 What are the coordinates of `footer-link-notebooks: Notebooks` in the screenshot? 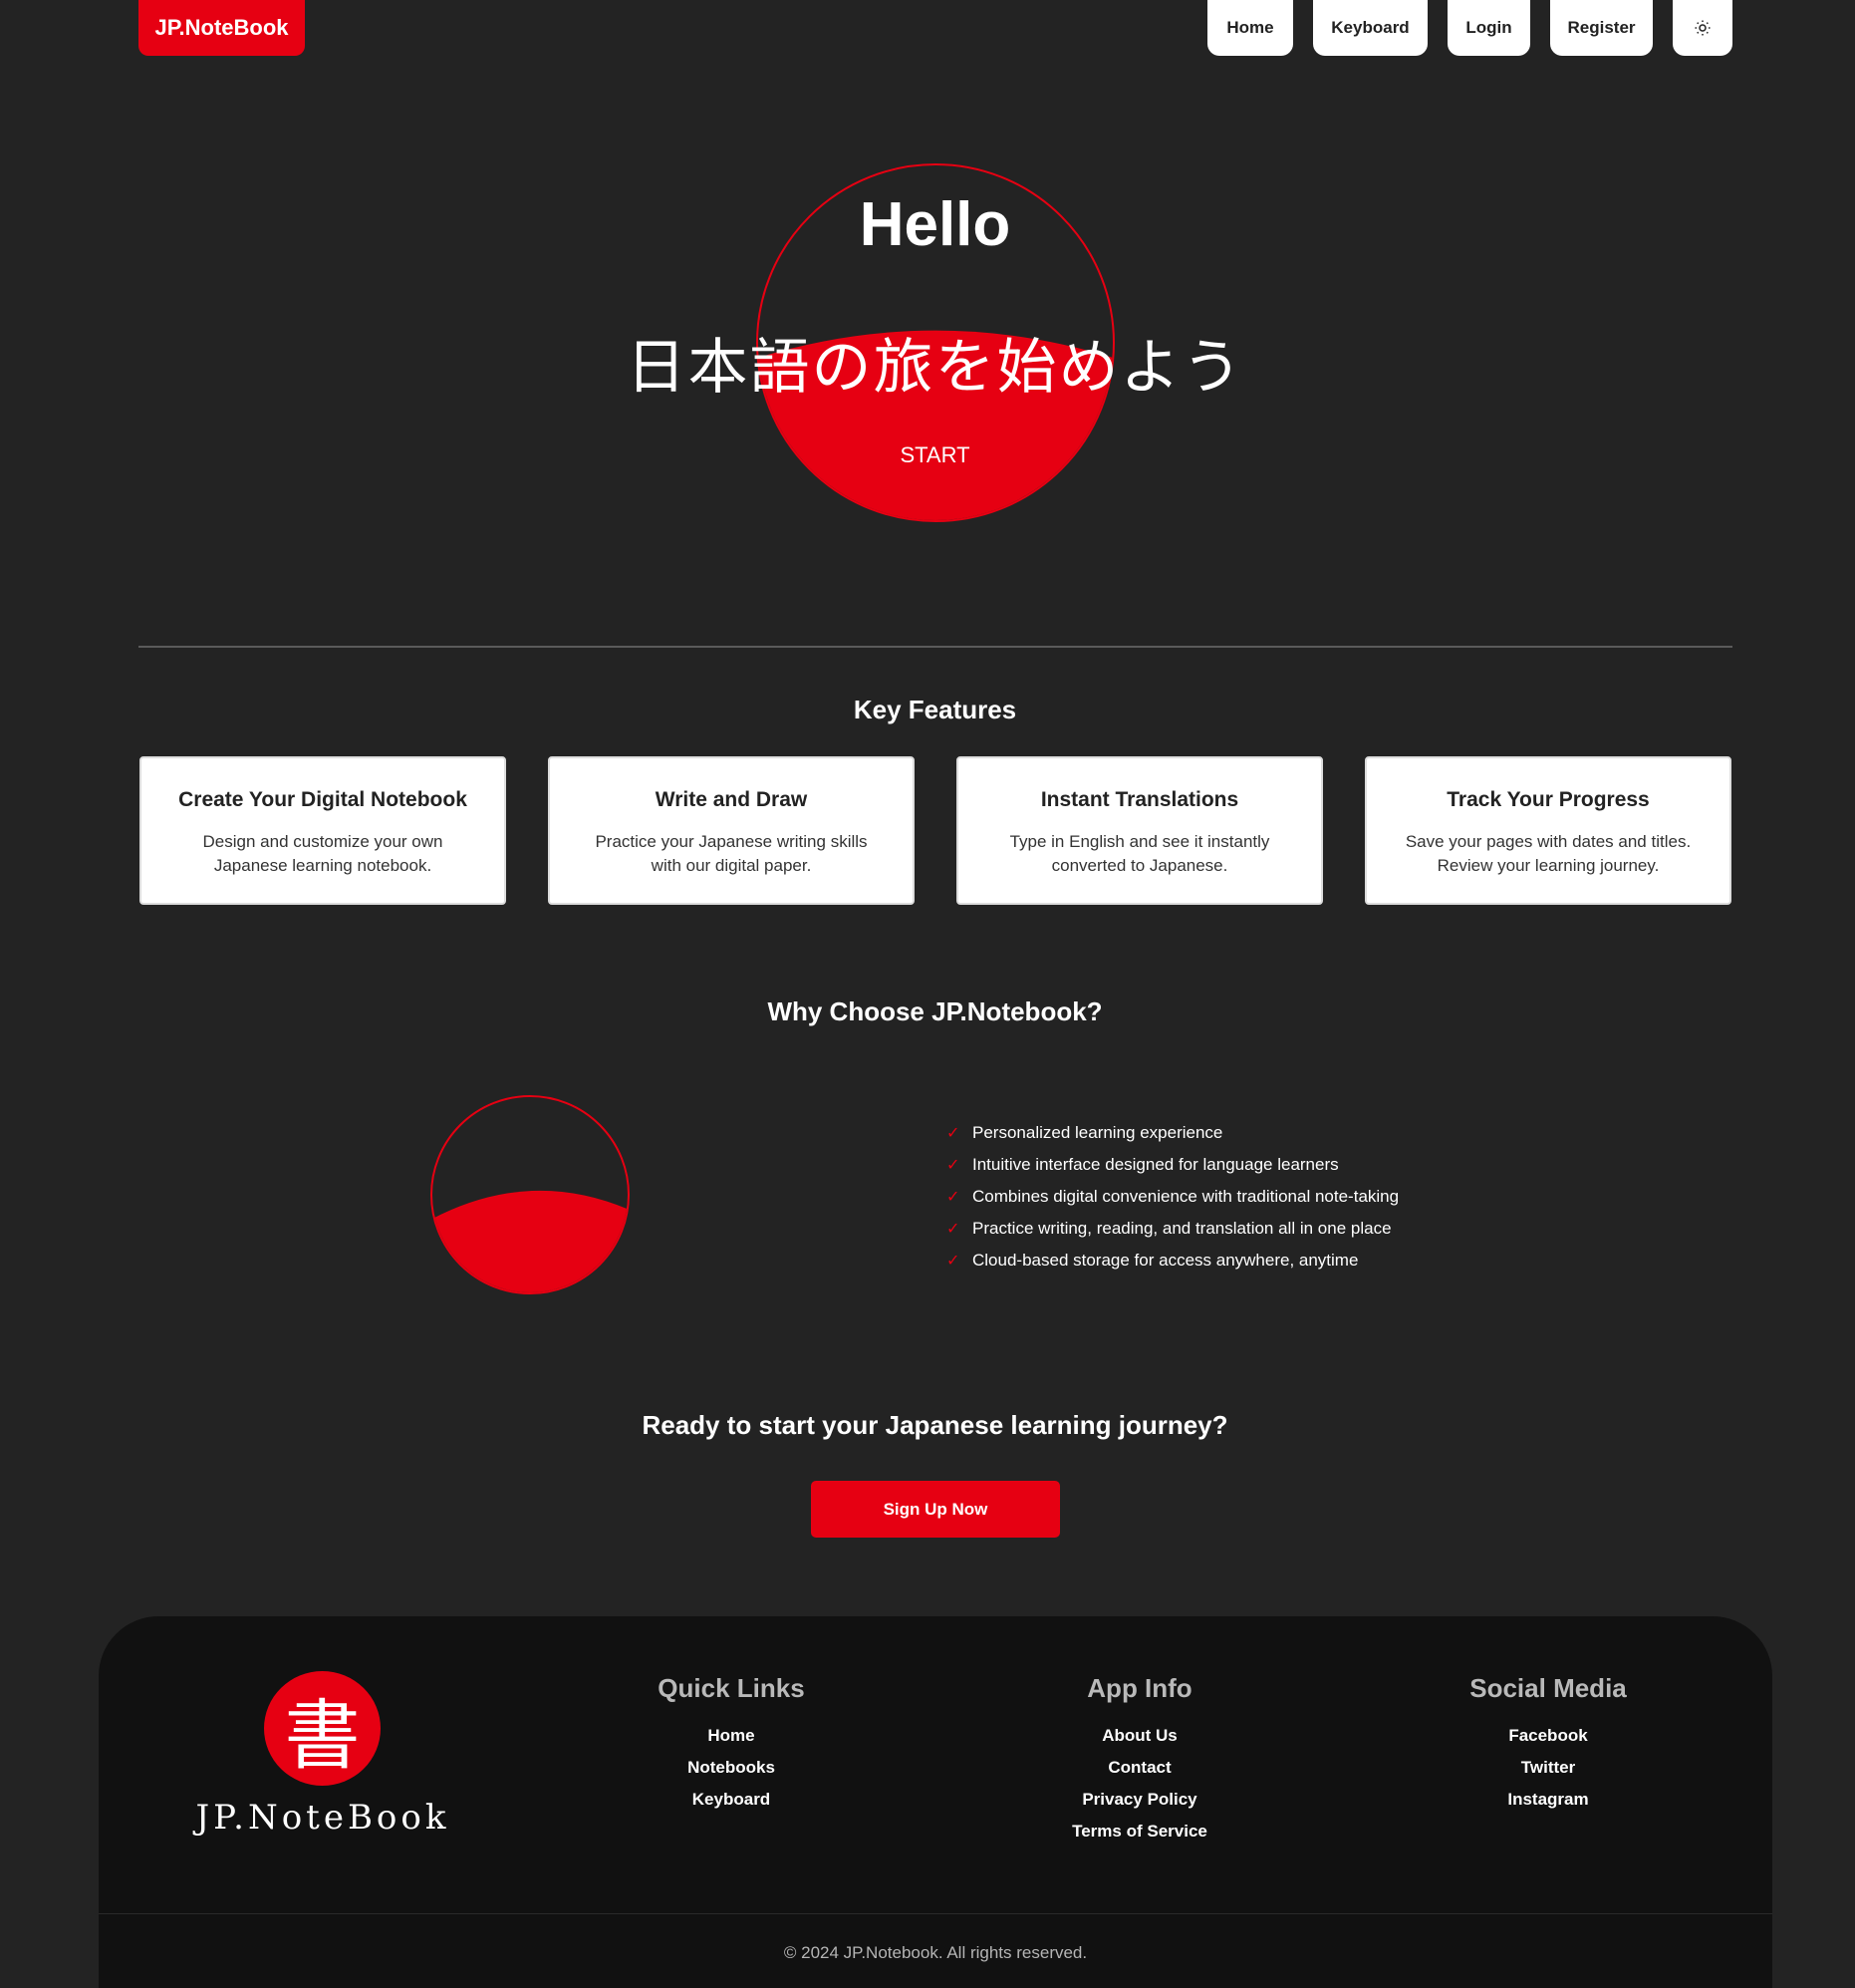 It's located at (731, 1768).